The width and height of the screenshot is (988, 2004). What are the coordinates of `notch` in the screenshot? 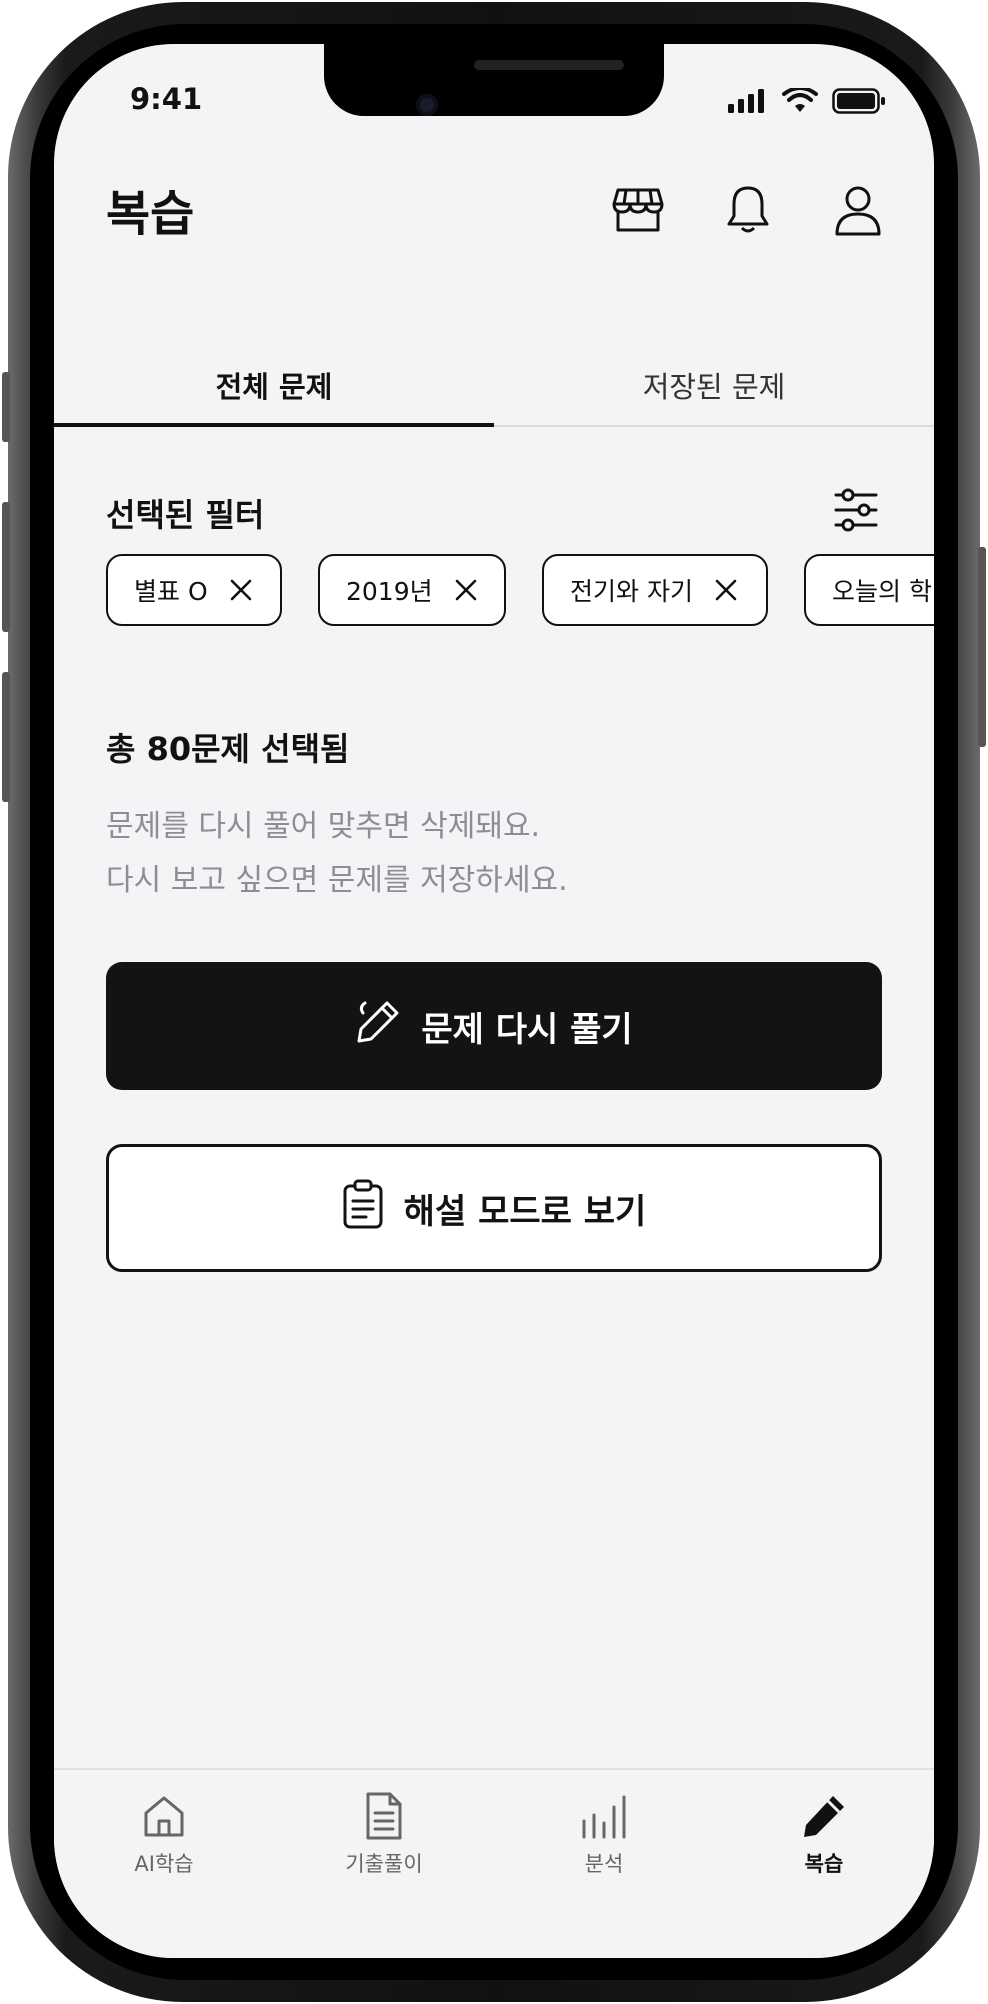 It's located at (494, 80).